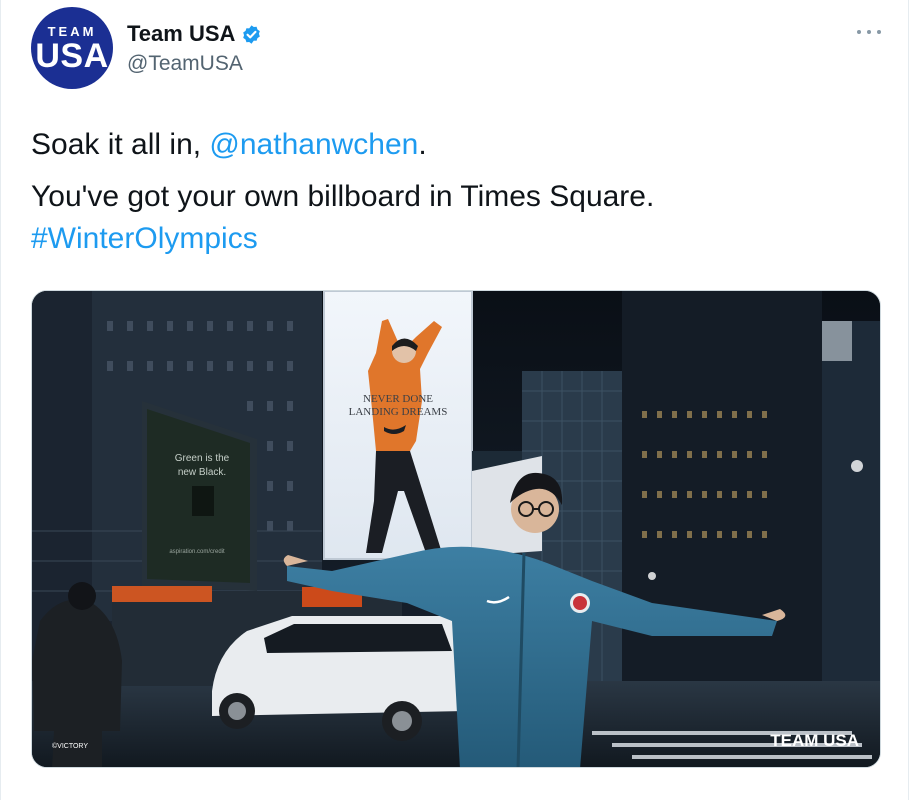  I want to click on side-billboard-line-2: new Black., so click(202, 472).